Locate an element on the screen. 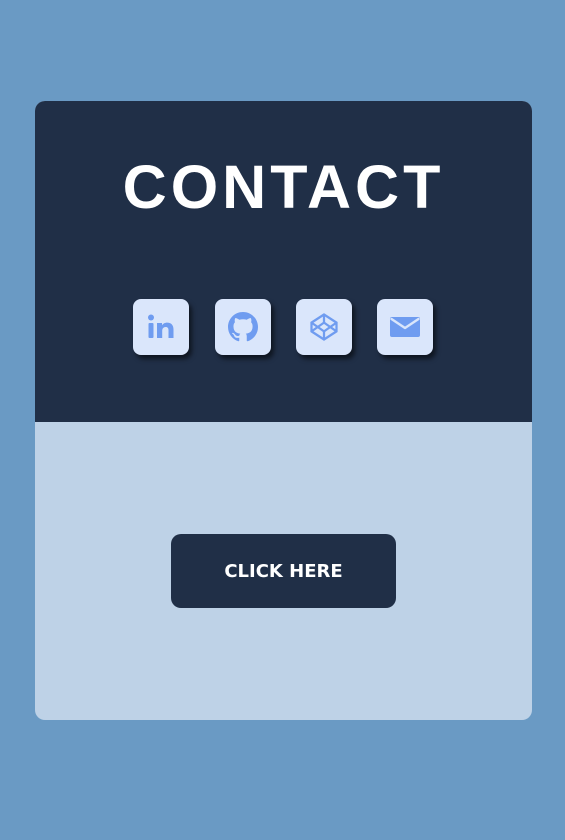 Image resolution: width=565 pixels, height=840 pixels. click-here-button: CLICK HERE is located at coordinates (283, 571).